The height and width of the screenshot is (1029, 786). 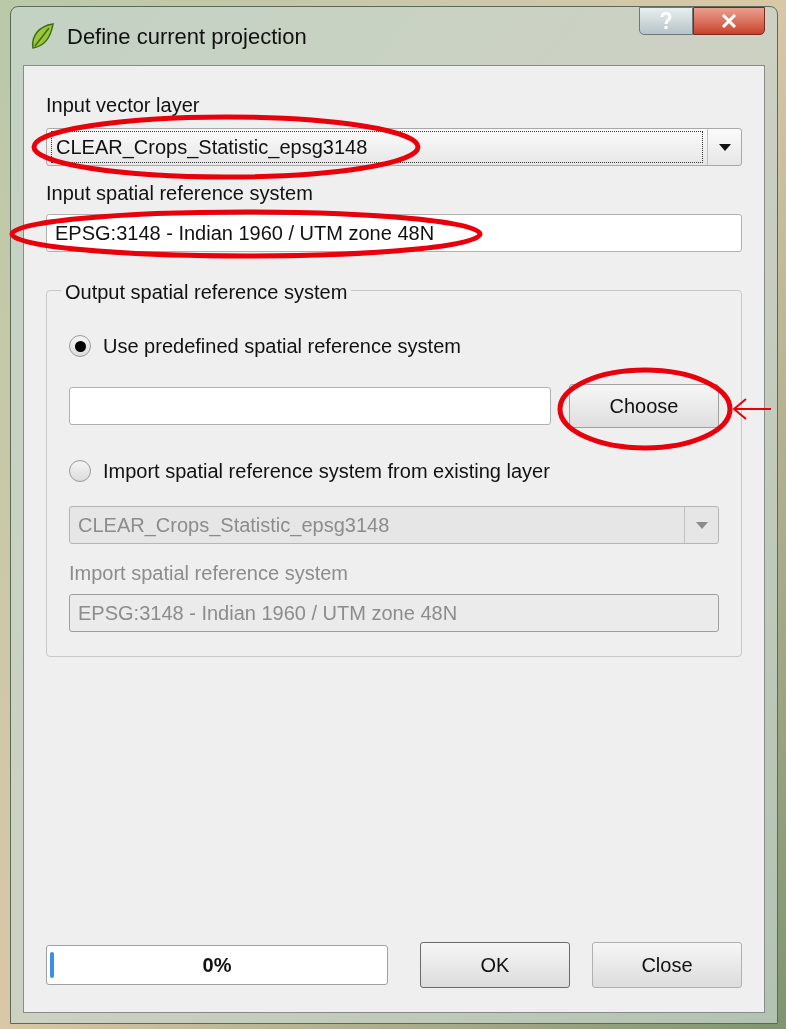 I want to click on field-label: Import spatial reference system, so click(x=209, y=573).